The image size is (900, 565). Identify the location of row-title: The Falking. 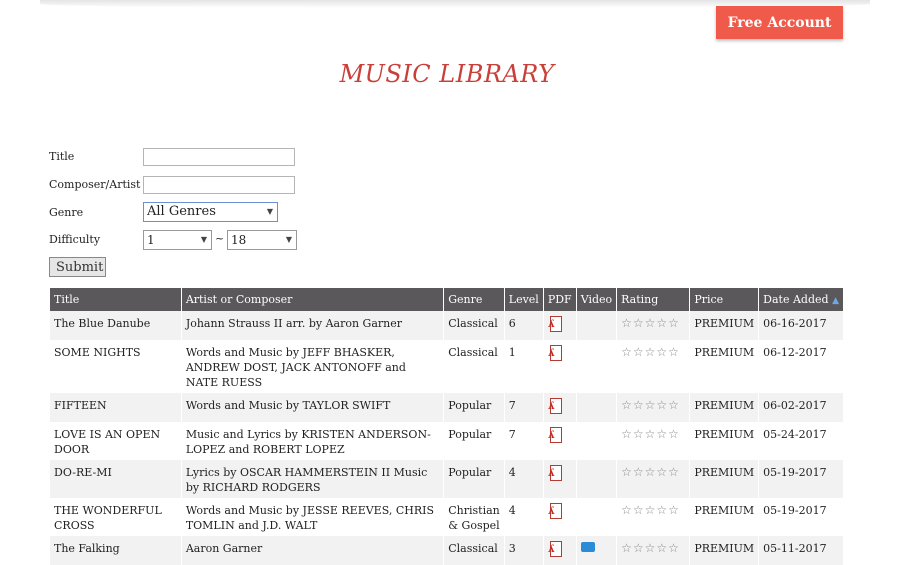
(116, 550).